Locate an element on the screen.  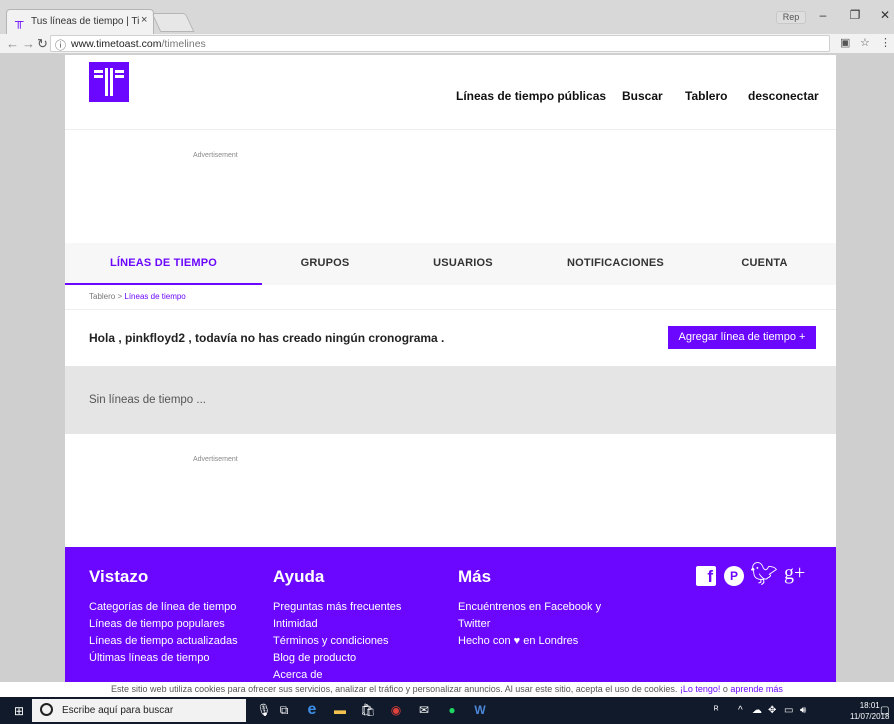
pinterest-icon: P is located at coordinates (734, 576).